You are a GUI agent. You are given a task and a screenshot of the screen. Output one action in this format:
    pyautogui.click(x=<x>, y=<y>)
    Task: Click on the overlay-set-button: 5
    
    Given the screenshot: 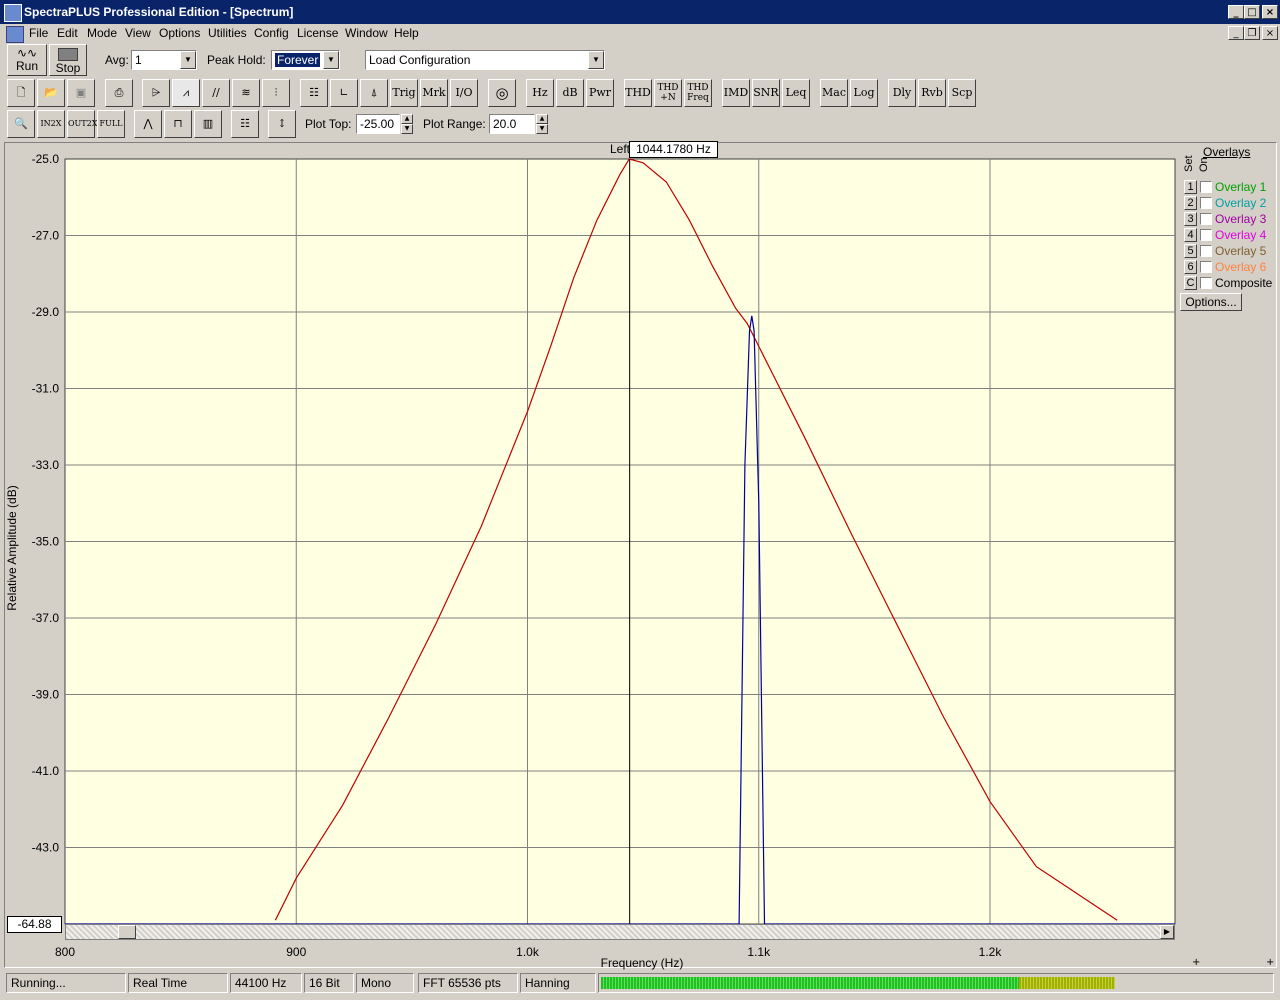 What is the action you would take?
    pyautogui.click(x=1190, y=251)
    